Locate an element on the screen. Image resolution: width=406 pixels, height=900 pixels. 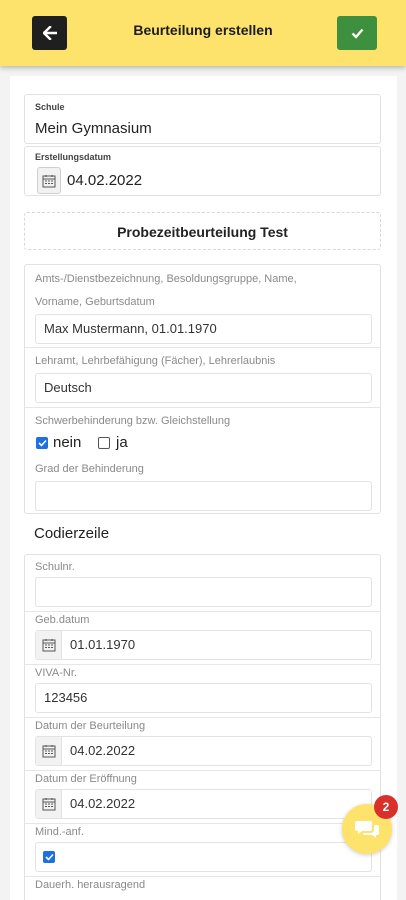
opening-date-label: Datum der Eröffnung is located at coordinates (86, 779).